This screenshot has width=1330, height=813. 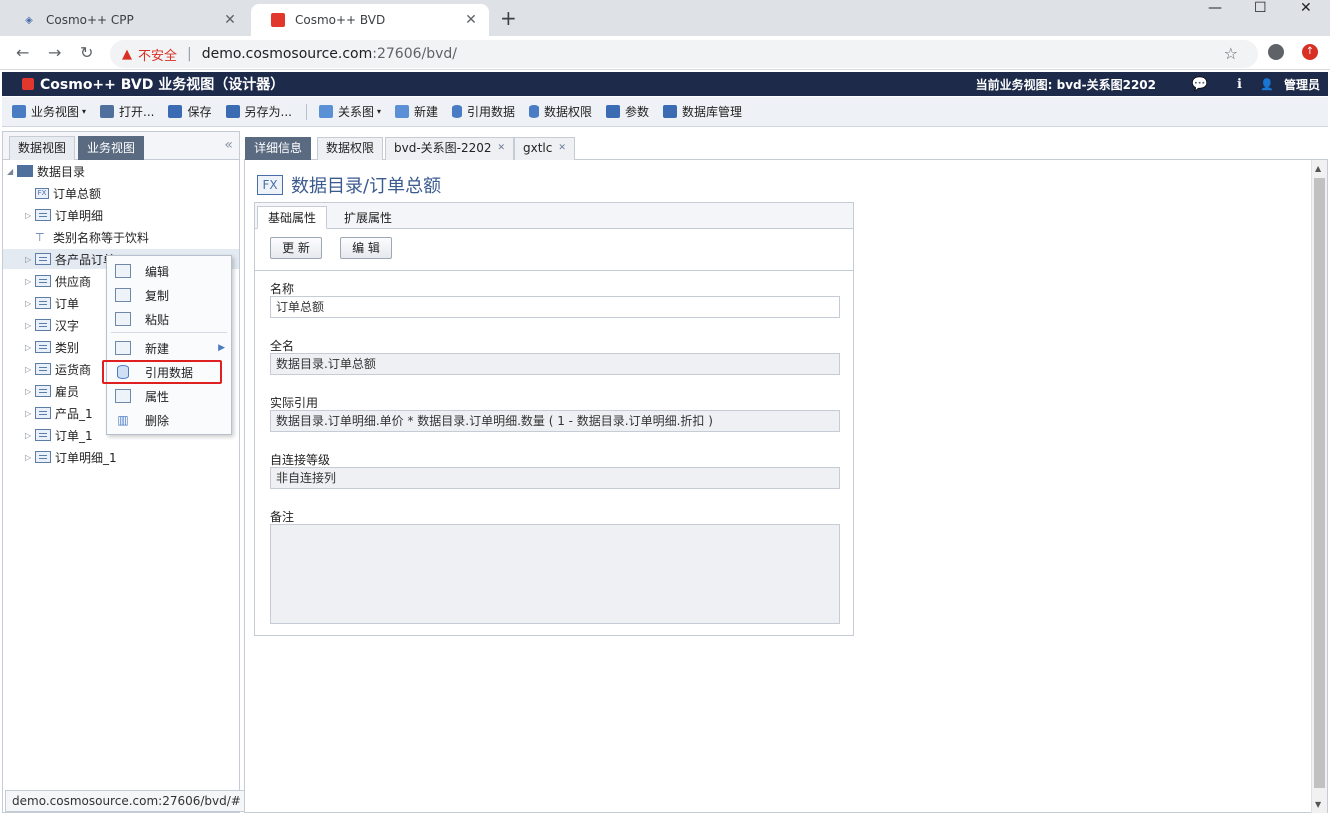 What do you see at coordinates (457, 111) in the screenshot?
I see `database-icon` at bounding box center [457, 111].